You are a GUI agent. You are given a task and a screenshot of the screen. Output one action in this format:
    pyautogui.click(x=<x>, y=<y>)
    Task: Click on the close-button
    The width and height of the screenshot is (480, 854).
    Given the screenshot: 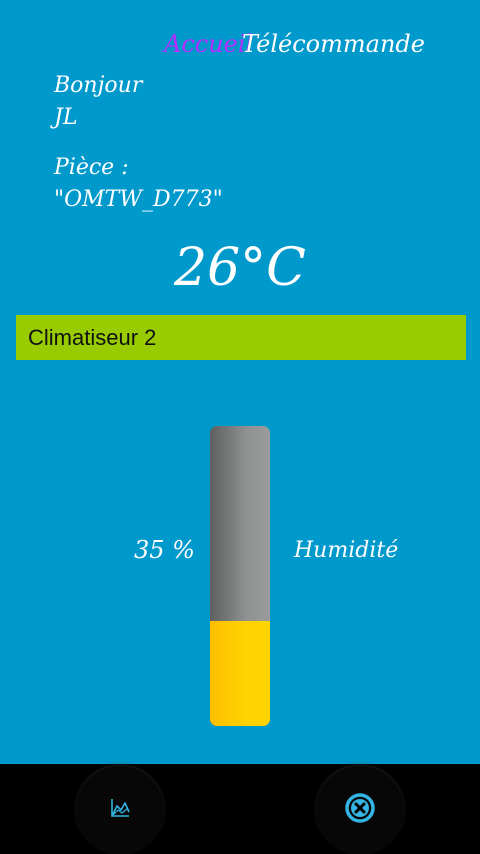 What is the action you would take?
    pyautogui.click(x=360, y=810)
    